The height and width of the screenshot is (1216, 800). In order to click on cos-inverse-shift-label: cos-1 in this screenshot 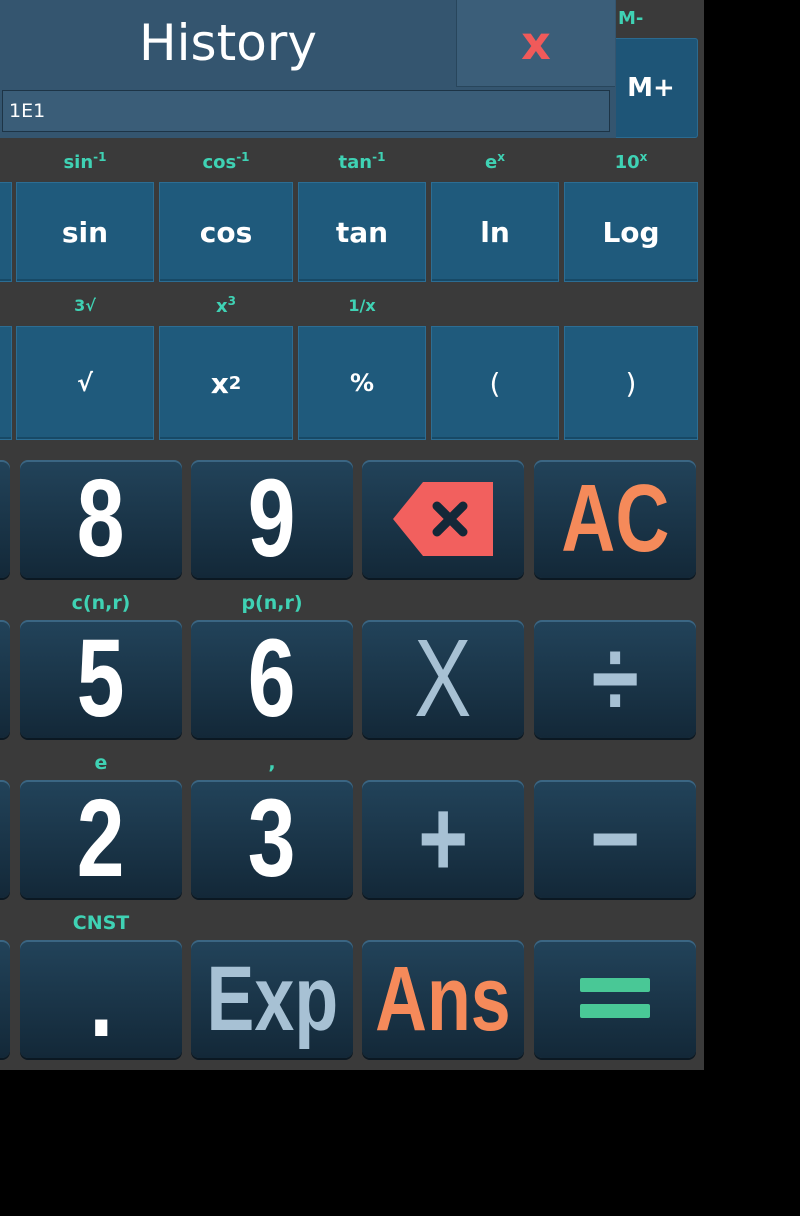, I will do `click(226, 161)`.